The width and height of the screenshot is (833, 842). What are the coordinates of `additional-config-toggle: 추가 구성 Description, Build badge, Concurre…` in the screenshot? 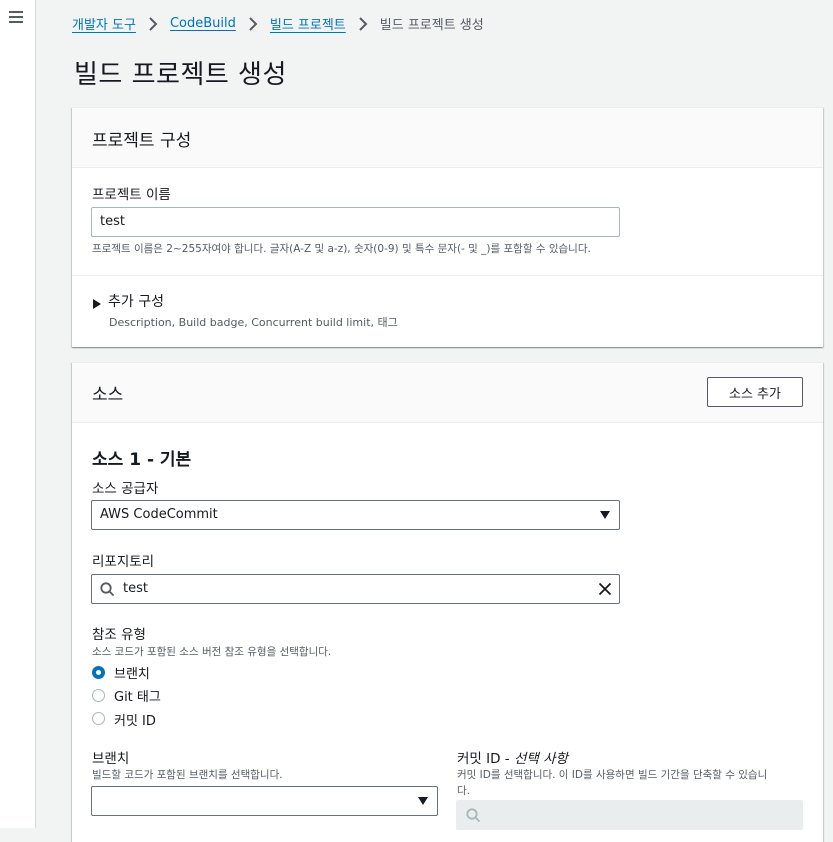 It's located at (252, 310).